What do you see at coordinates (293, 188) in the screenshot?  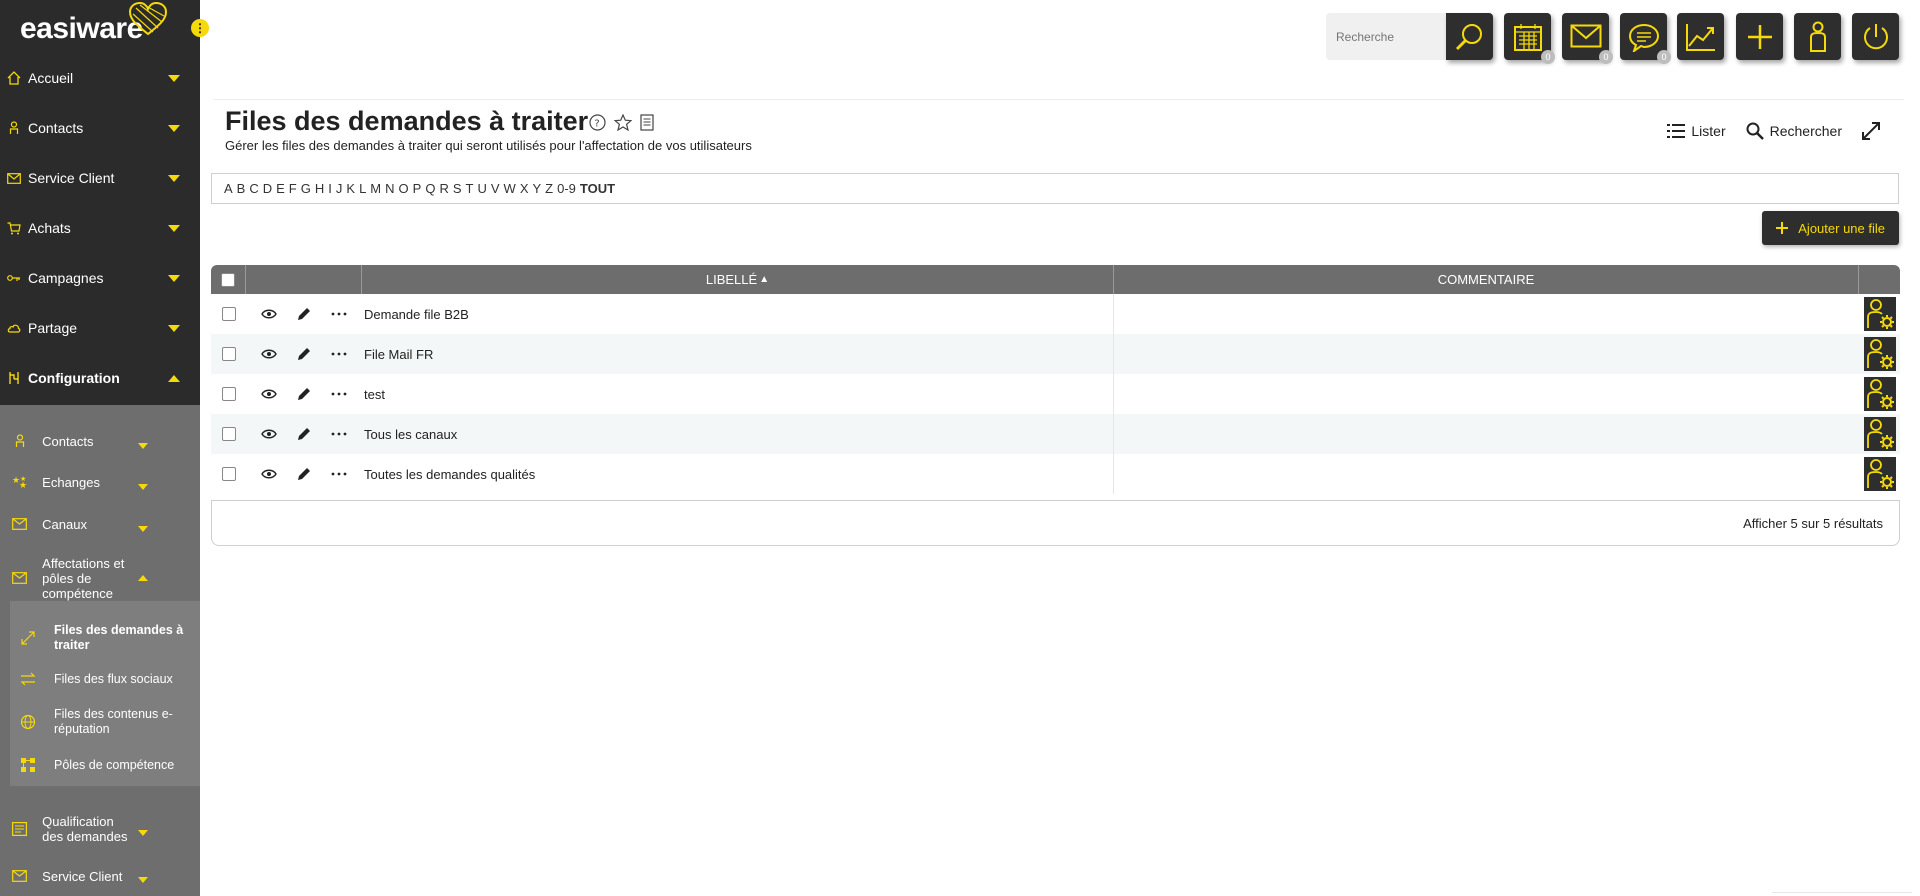 I see `alpha-letter: F` at bounding box center [293, 188].